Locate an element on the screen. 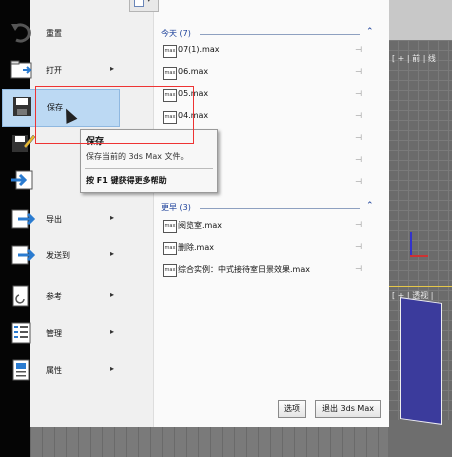  recent-file-name: 综合实例：中式接待室日景效果.max is located at coordinates (244, 269).